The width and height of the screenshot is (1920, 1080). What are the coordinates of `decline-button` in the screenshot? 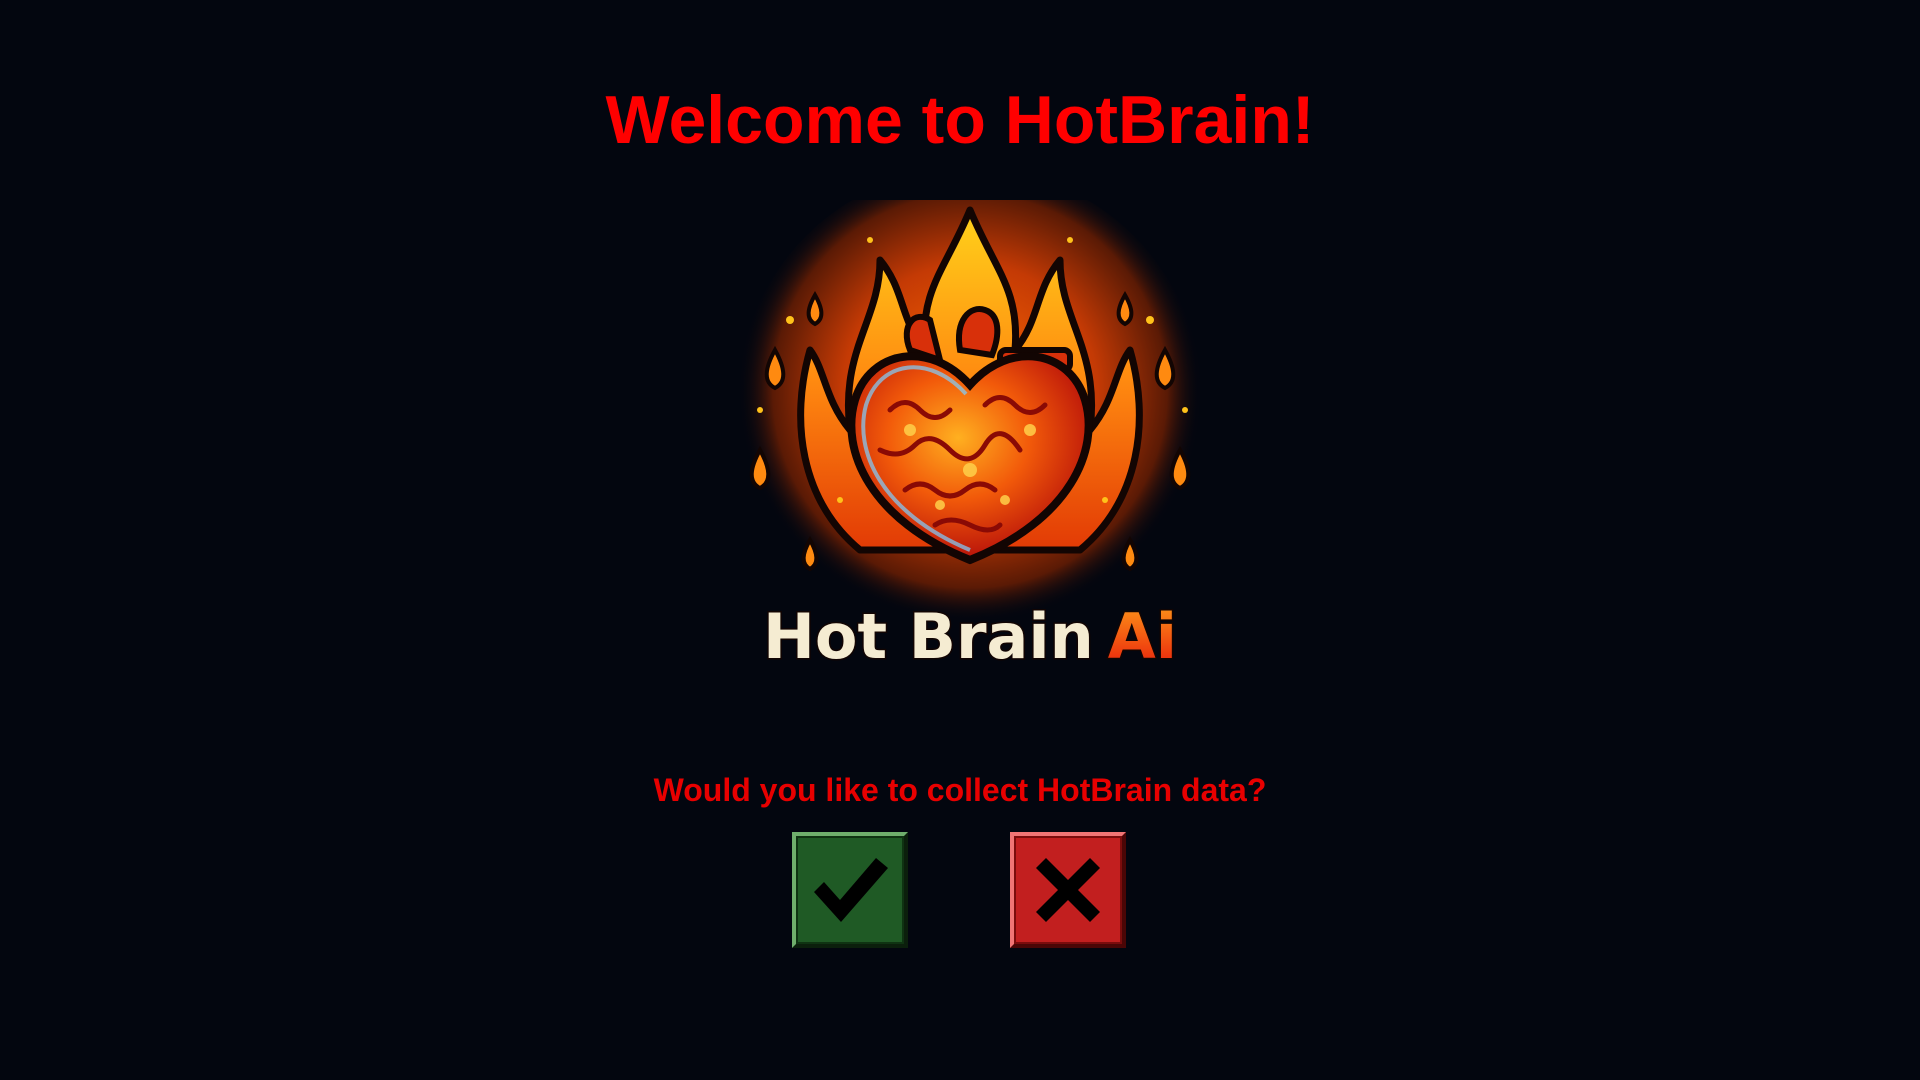 It's located at (1068, 890).